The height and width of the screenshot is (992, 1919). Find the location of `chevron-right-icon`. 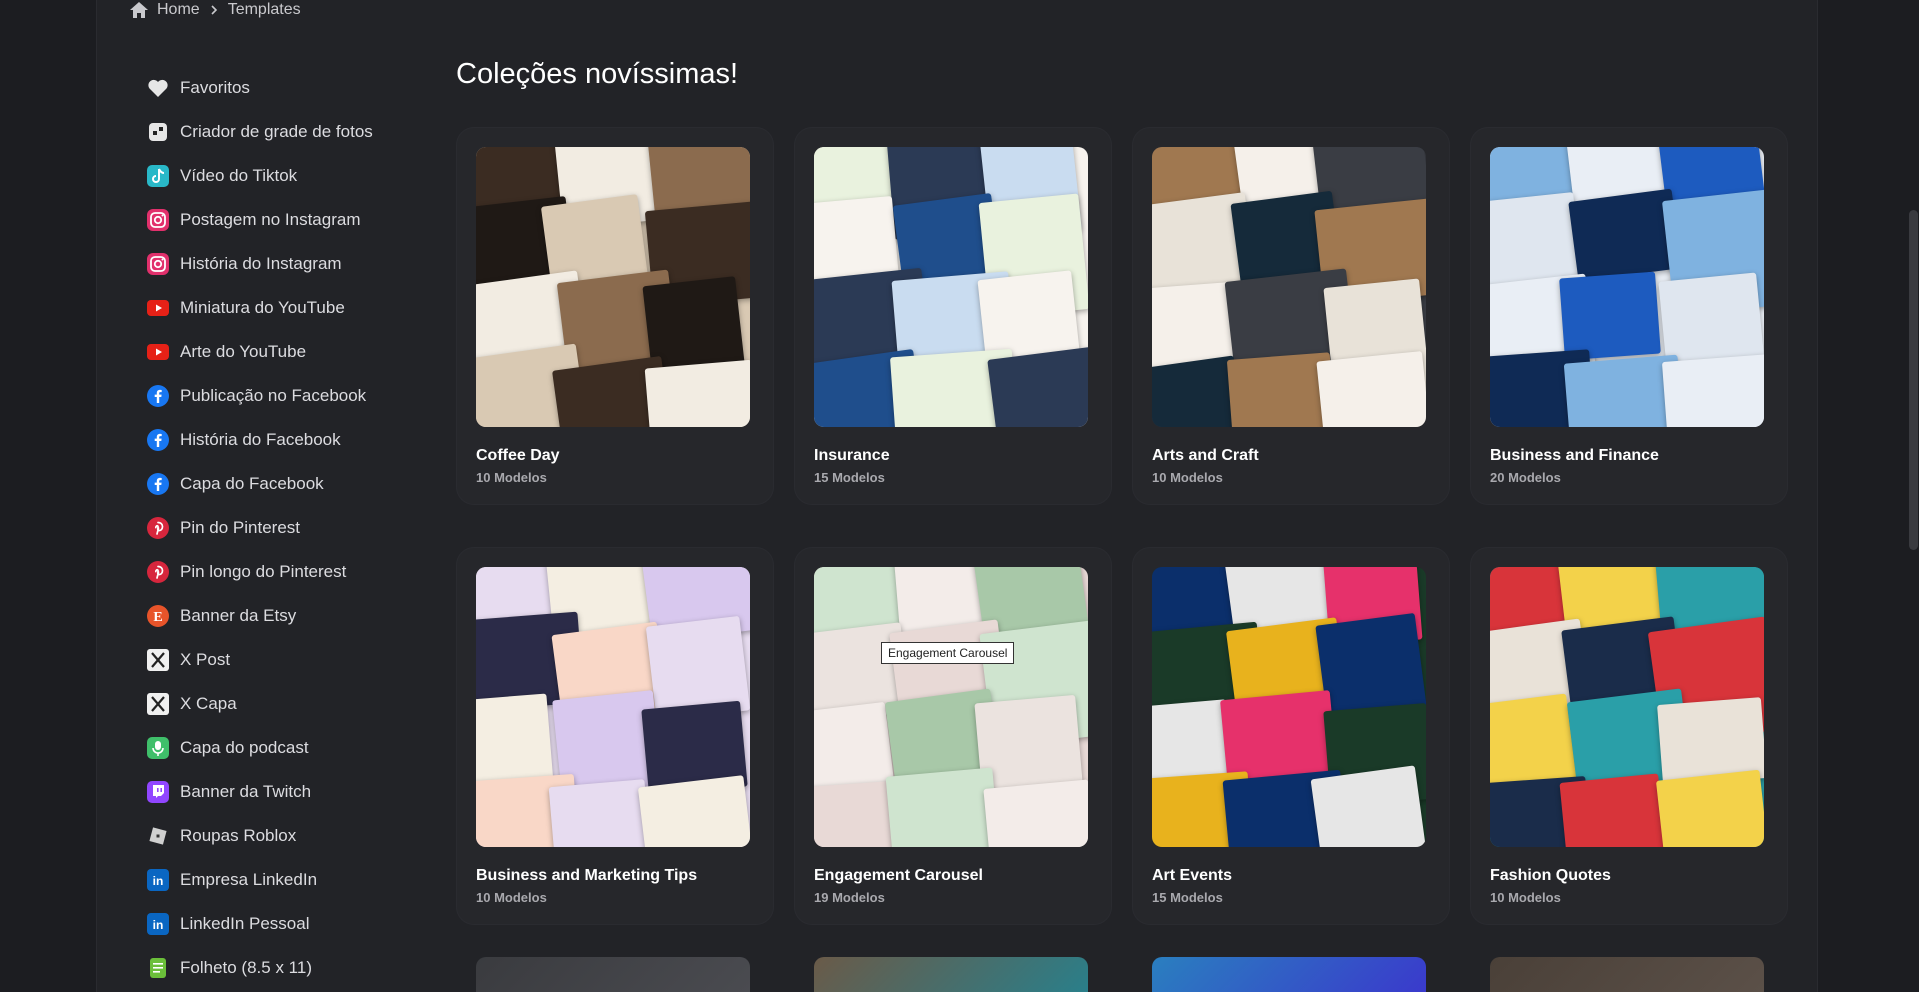

chevron-right-icon is located at coordinates (214, 10).